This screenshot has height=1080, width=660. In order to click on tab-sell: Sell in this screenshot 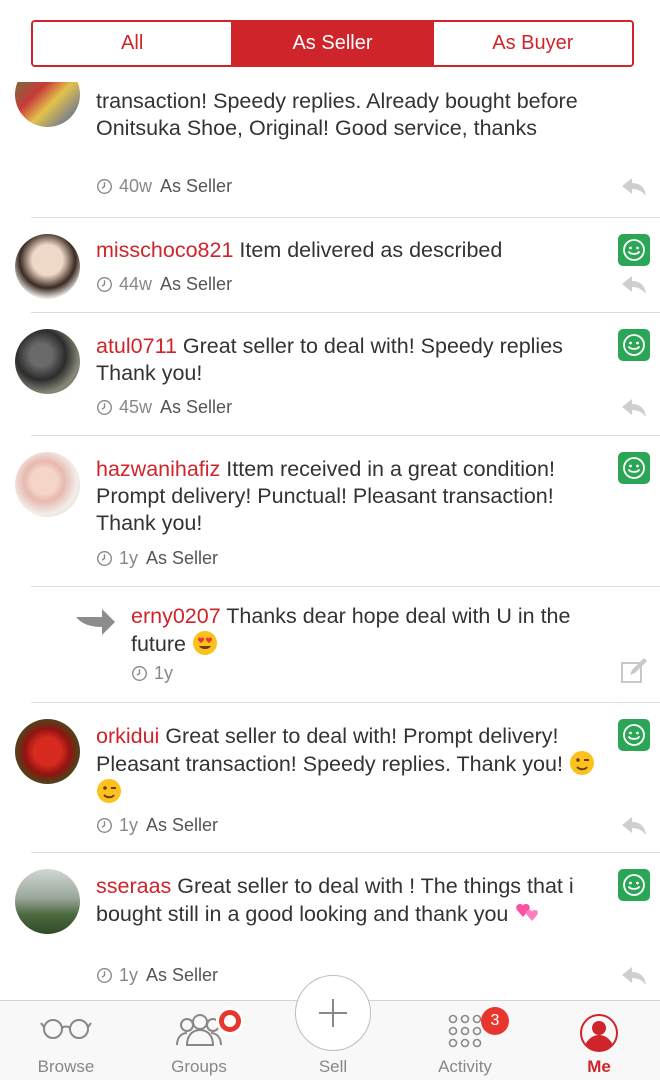, I will do `click(333, 1027)`.